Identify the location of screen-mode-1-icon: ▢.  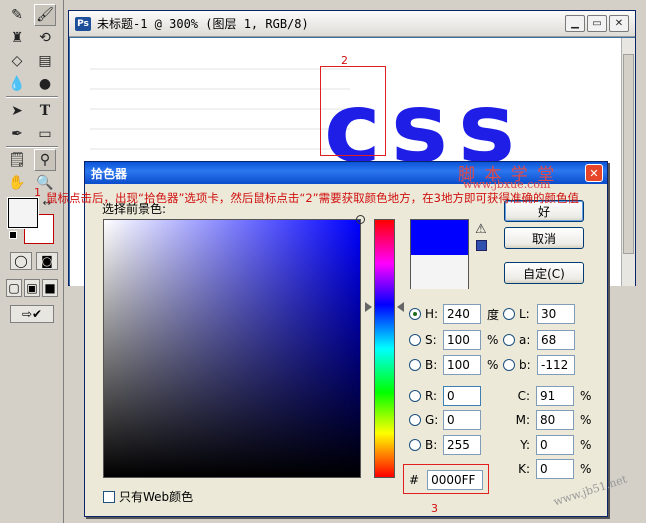
(14, 288).